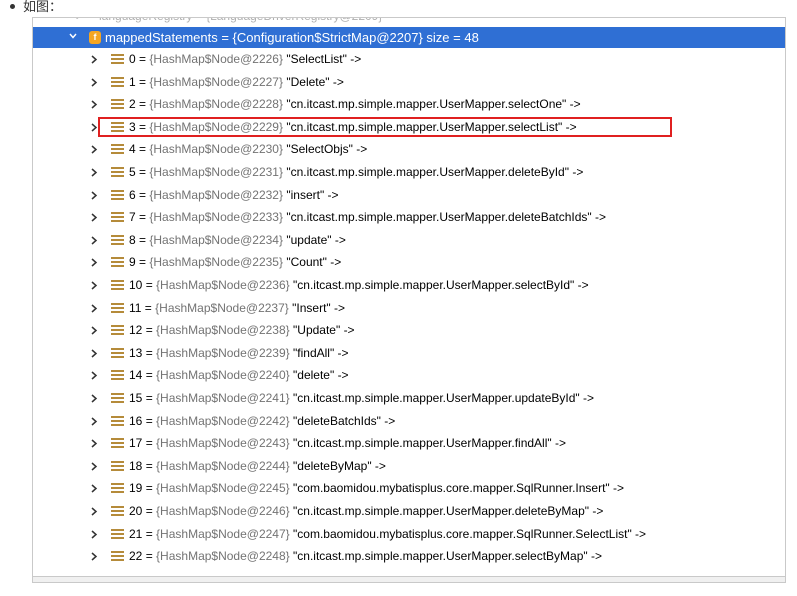  Describe the element at coordinates (409, 82) in the screenshot. I see `tree-row-entry: 1 = {HashMap$Node@2227} "Delete" ->` at that location.